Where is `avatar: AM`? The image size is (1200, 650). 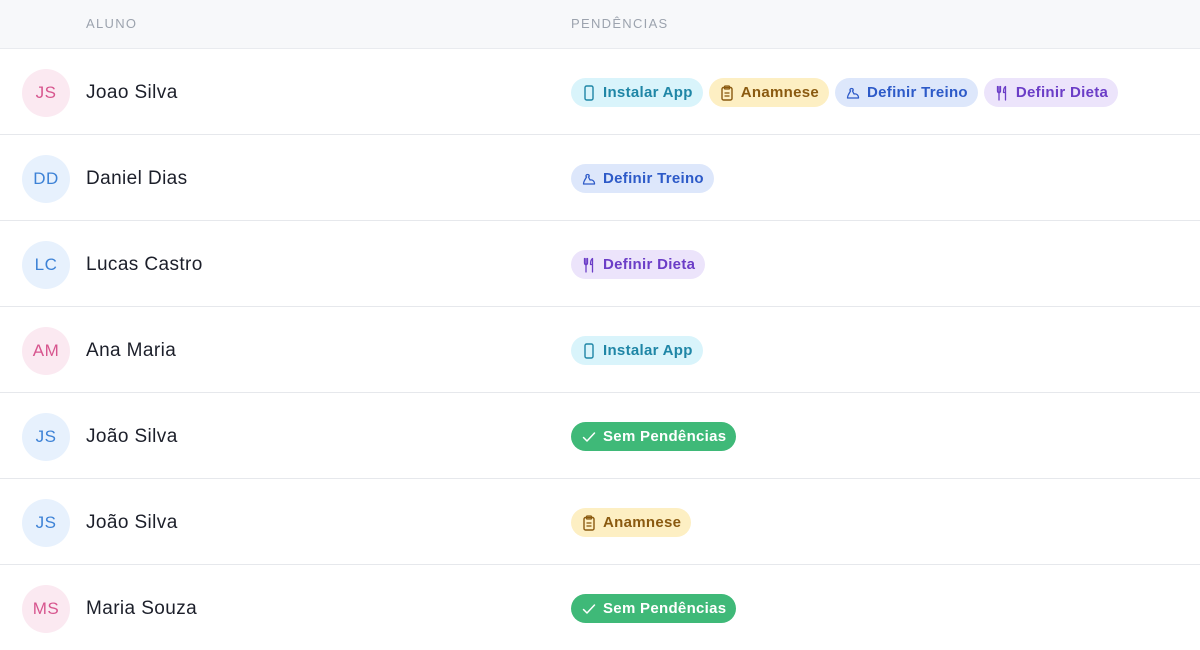 avatar: AM is located at coordinates (46, 351).